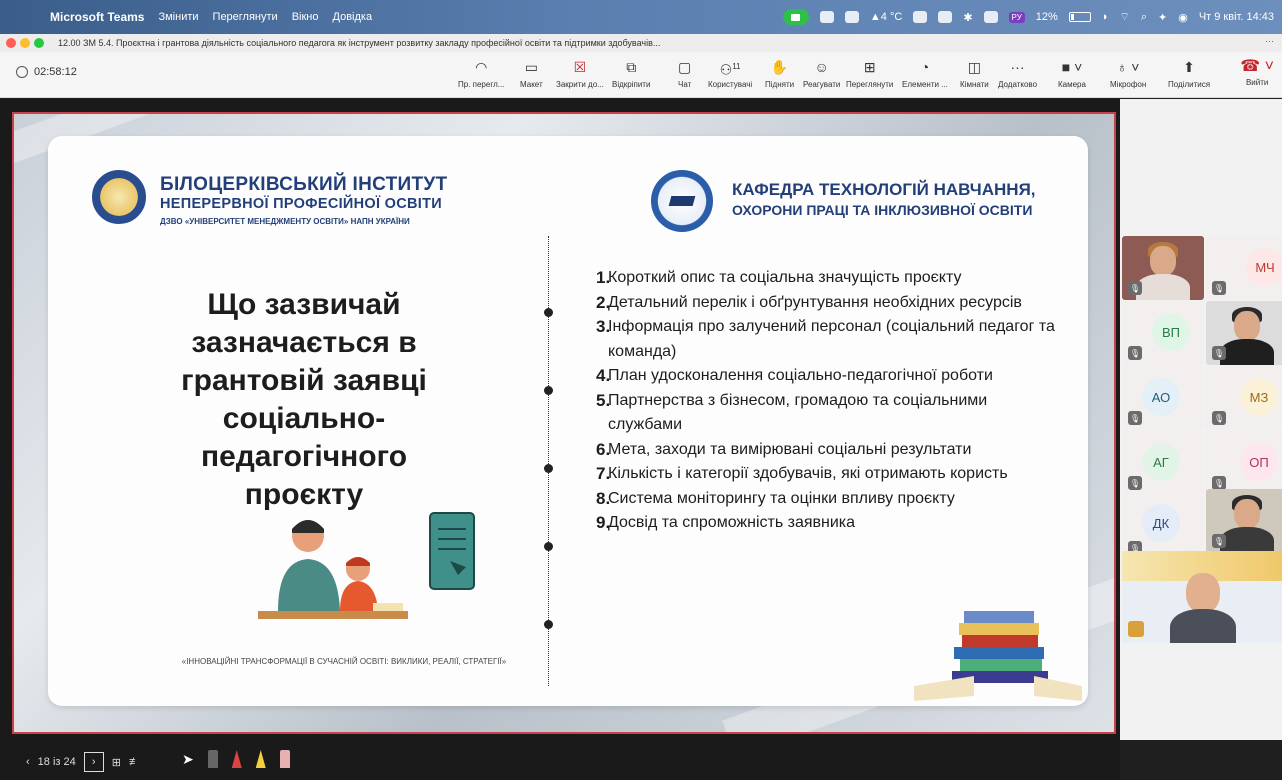 Image resolution: width=1282 pixels, height=780 pixels. I want to click on settings-sliders-icon: ≢, so click(134, 762).